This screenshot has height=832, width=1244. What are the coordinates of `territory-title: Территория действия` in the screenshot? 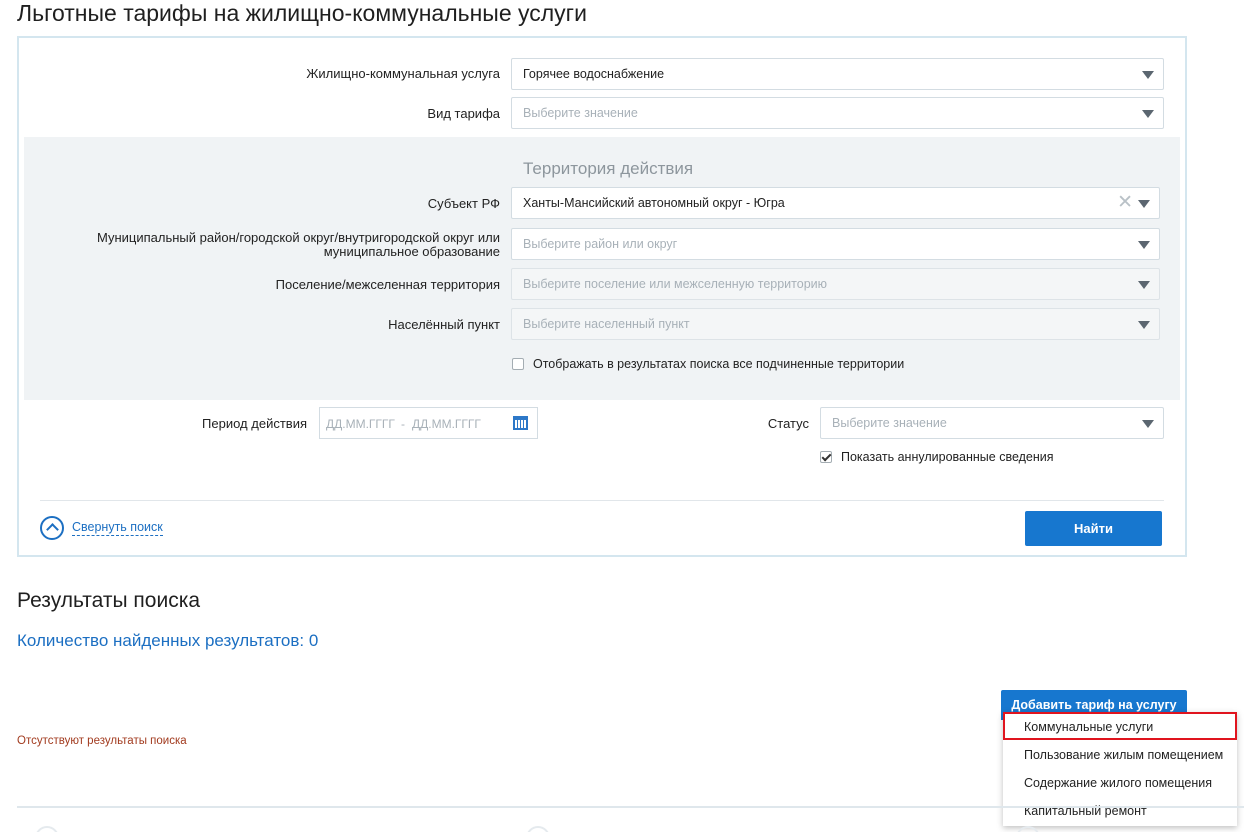 It's located at (608, 168).